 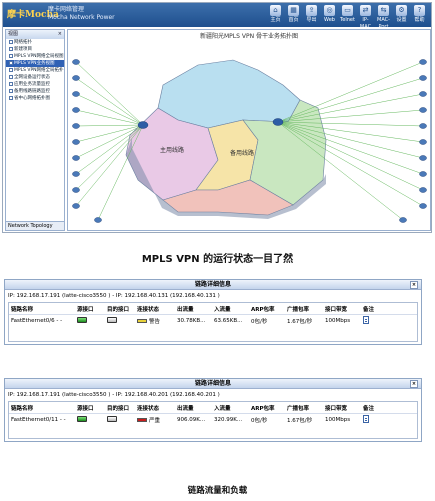 I want to click on tree-item-label: 备用线路链路监控, so click(x=32, y=91).